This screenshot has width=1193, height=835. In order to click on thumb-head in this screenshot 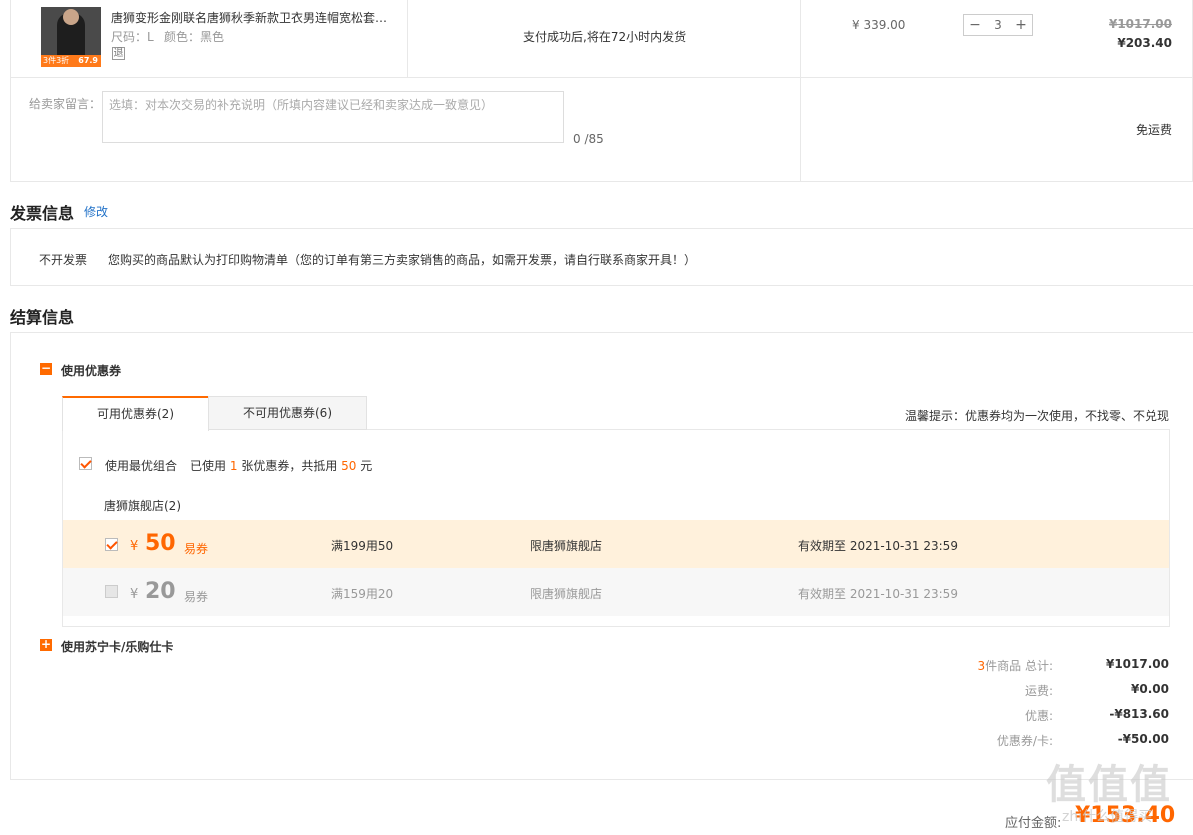, I will do `click(71, 17)`.